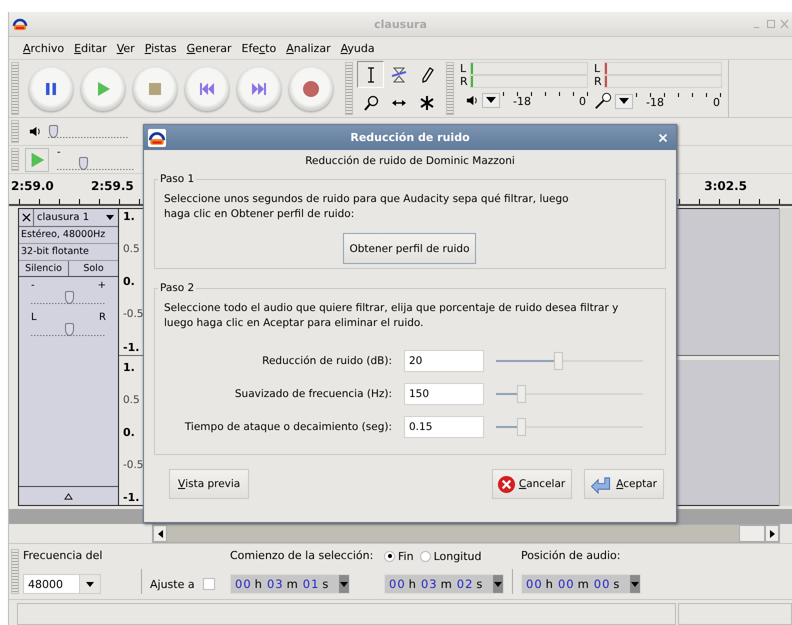  What do you see at coordinates (409, 248) in the screenshot?
I see `get-profile-button: Obtener perfil de ruido` at bounding box center [409, 248].